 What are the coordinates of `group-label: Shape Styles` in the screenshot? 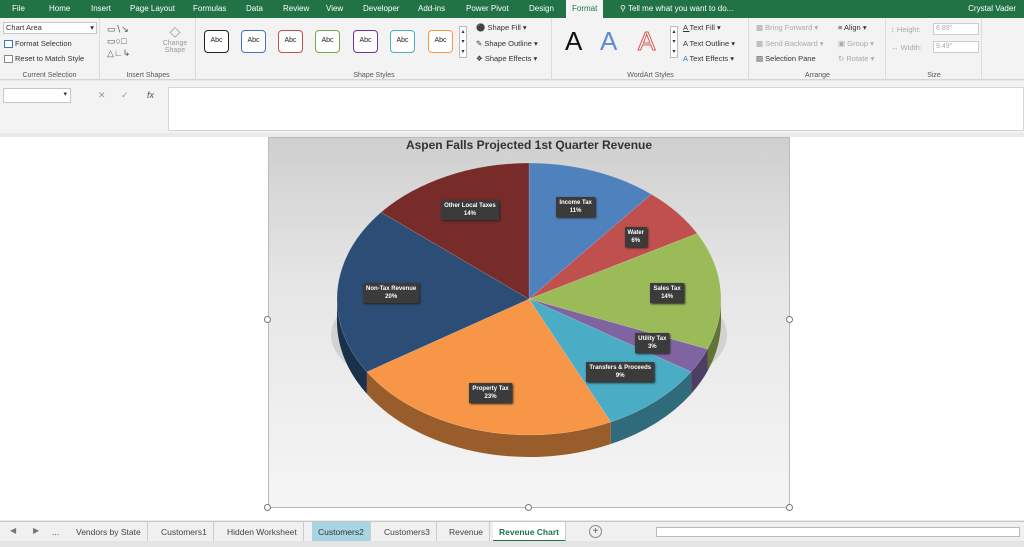 It's located at (374, 75).